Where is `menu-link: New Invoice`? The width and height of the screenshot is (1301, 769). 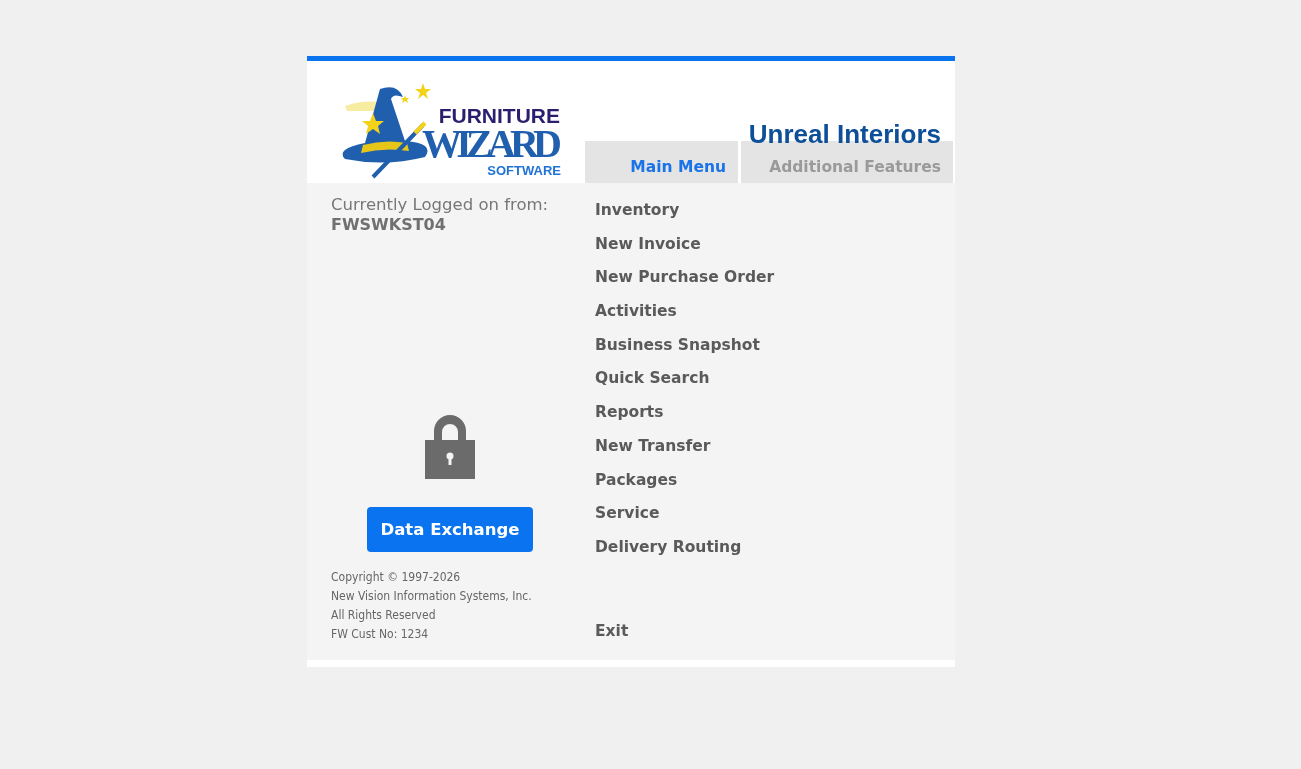
menu-link: New Invoice is located at coordinates (648, 251).